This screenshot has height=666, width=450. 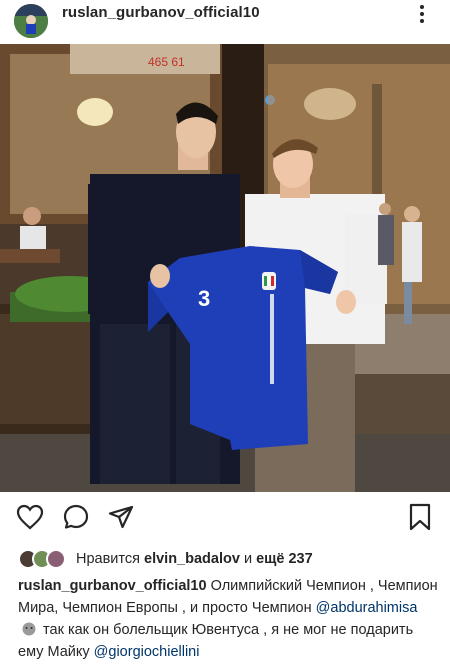 I want to click on comment-icon, so click(x=76, y=517).